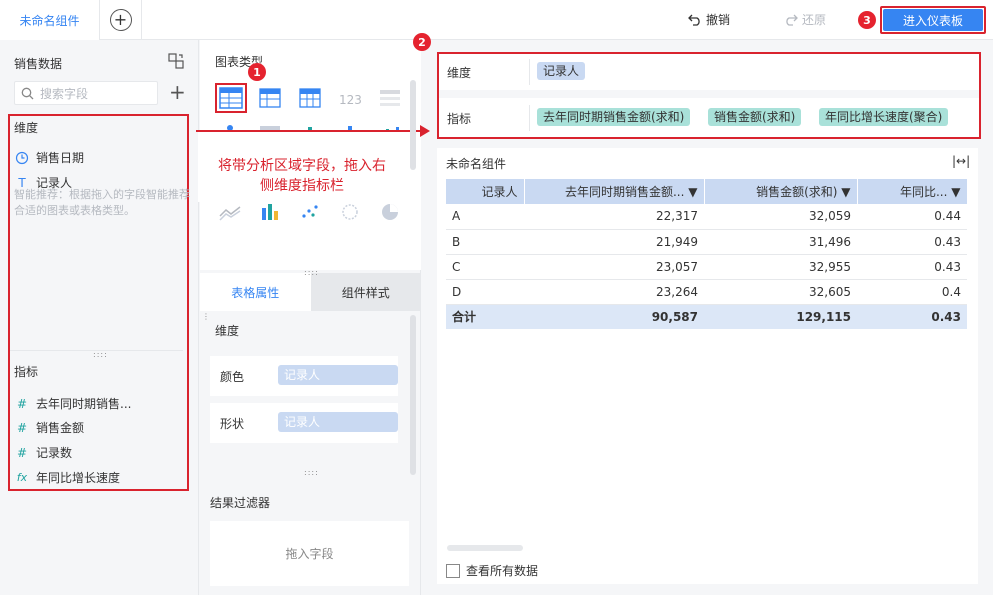 The height and width of the screenshot is (595, 993). What do you see at coordinates (459, 73) in the screenshot?
I see `dimension-shelf-label: 维度` at bounding box center [459, 73].